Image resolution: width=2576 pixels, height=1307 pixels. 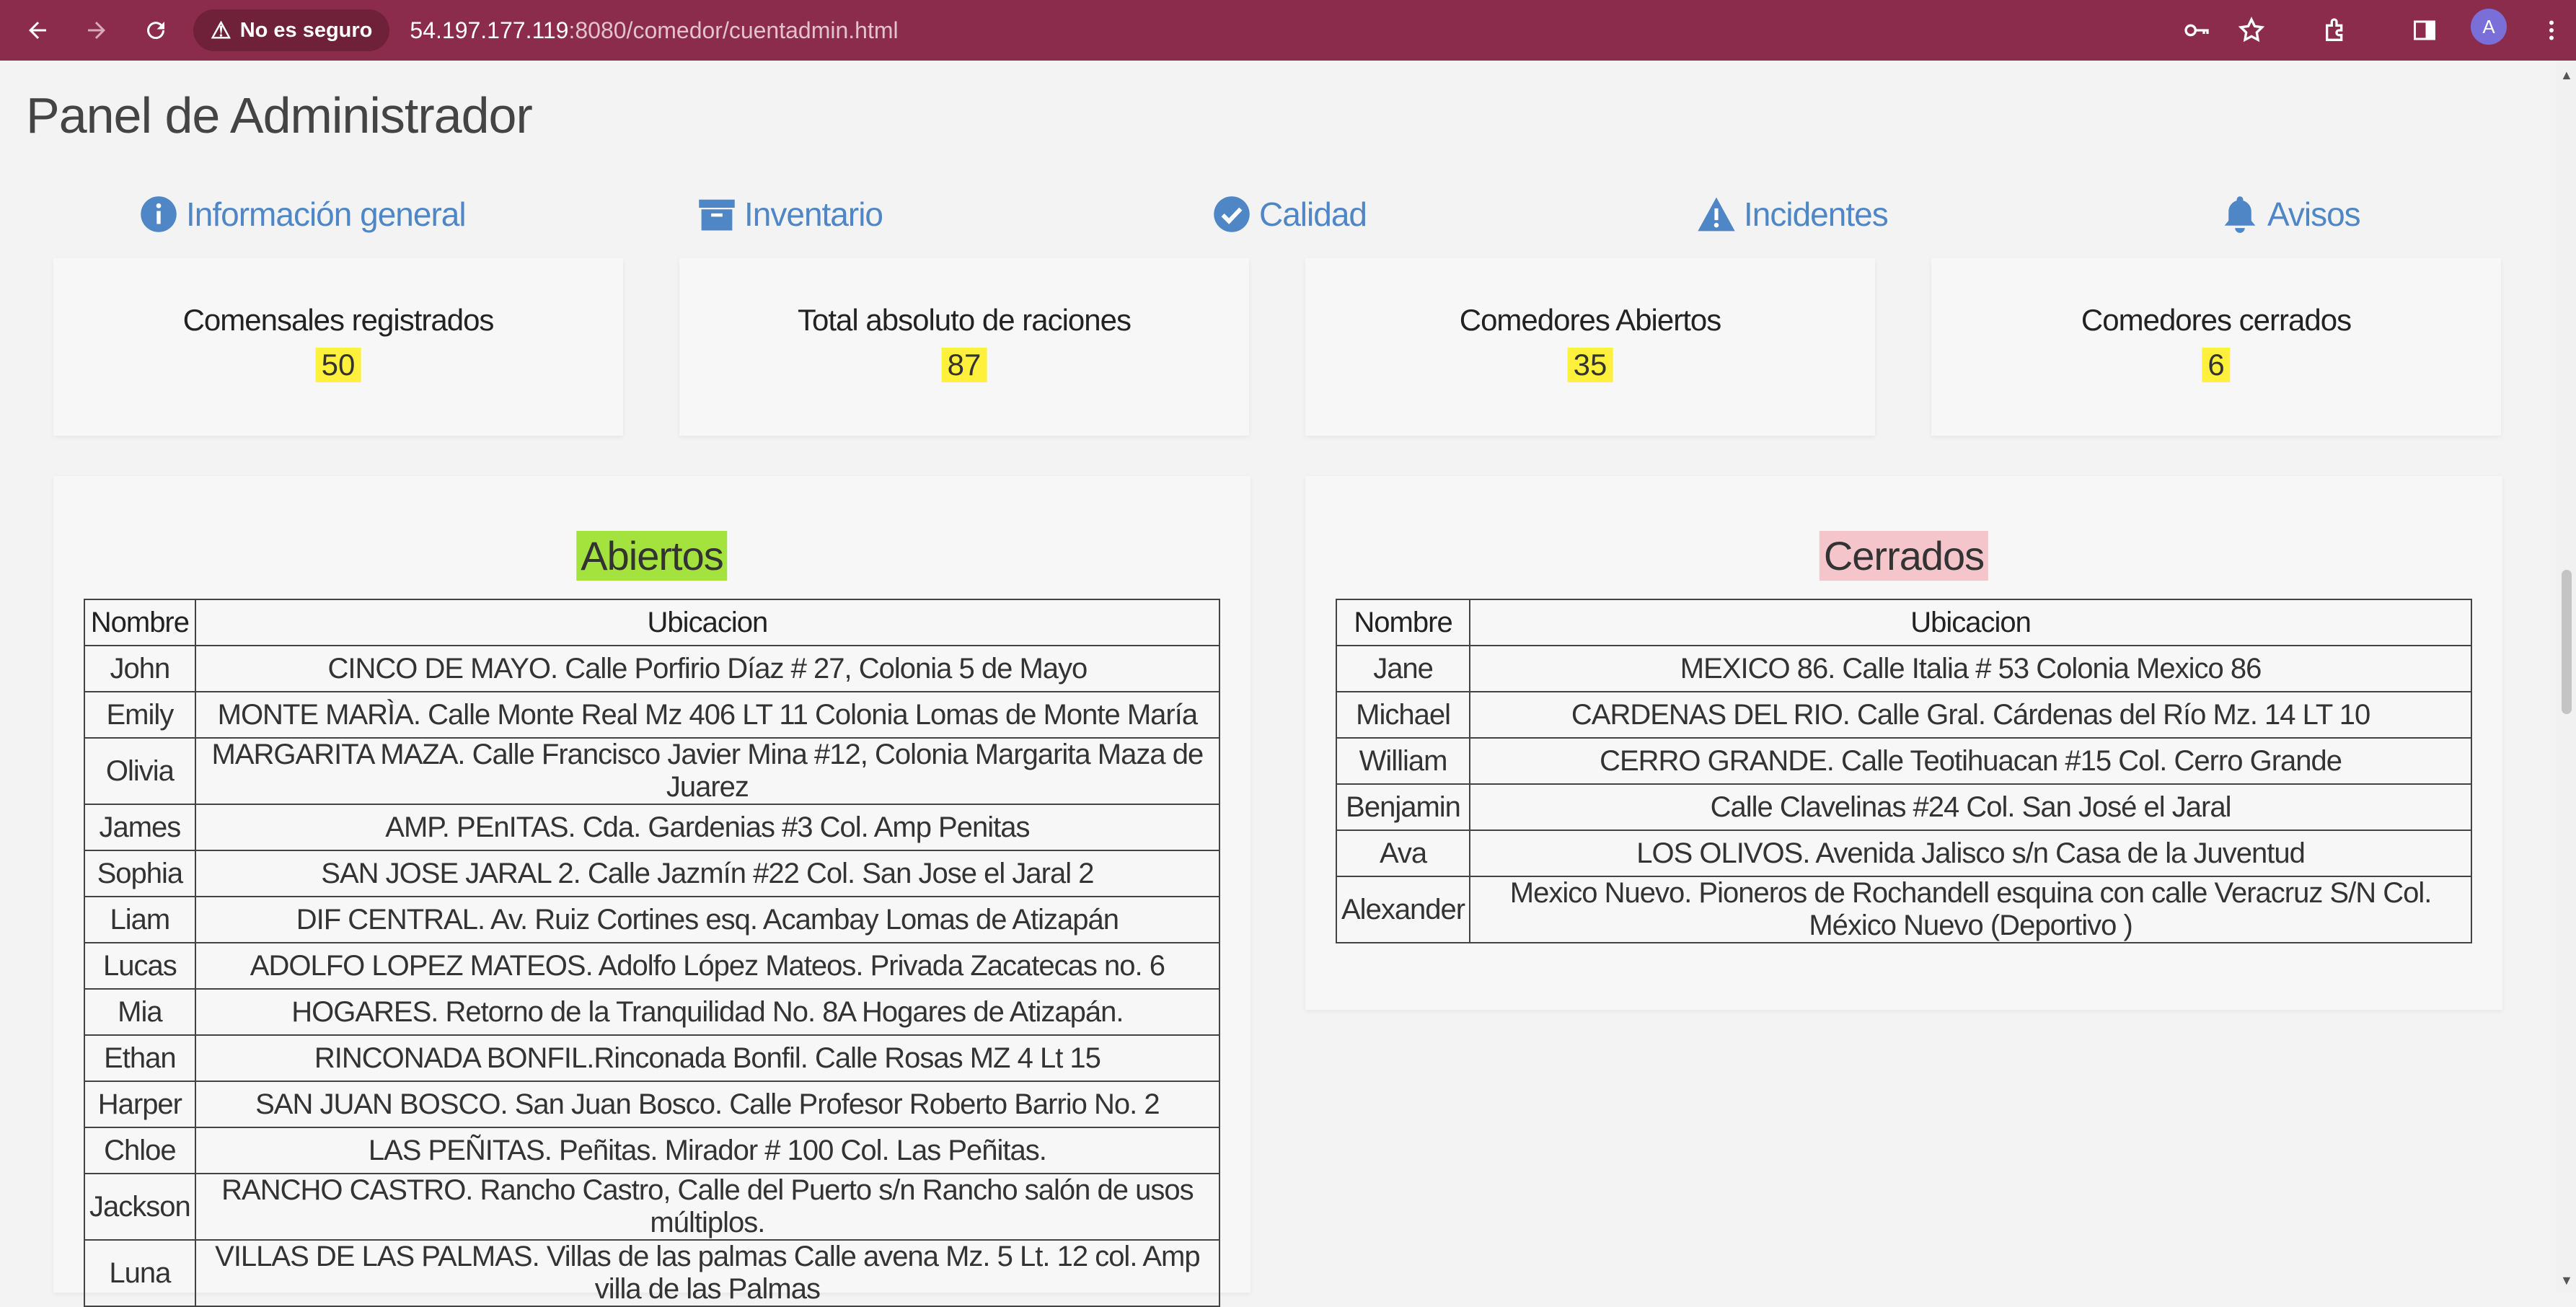 What do you see at coordinates (1403, 715) in the screenshot?
I see `cell-name: Michael` at bounding box center [1403, 715].